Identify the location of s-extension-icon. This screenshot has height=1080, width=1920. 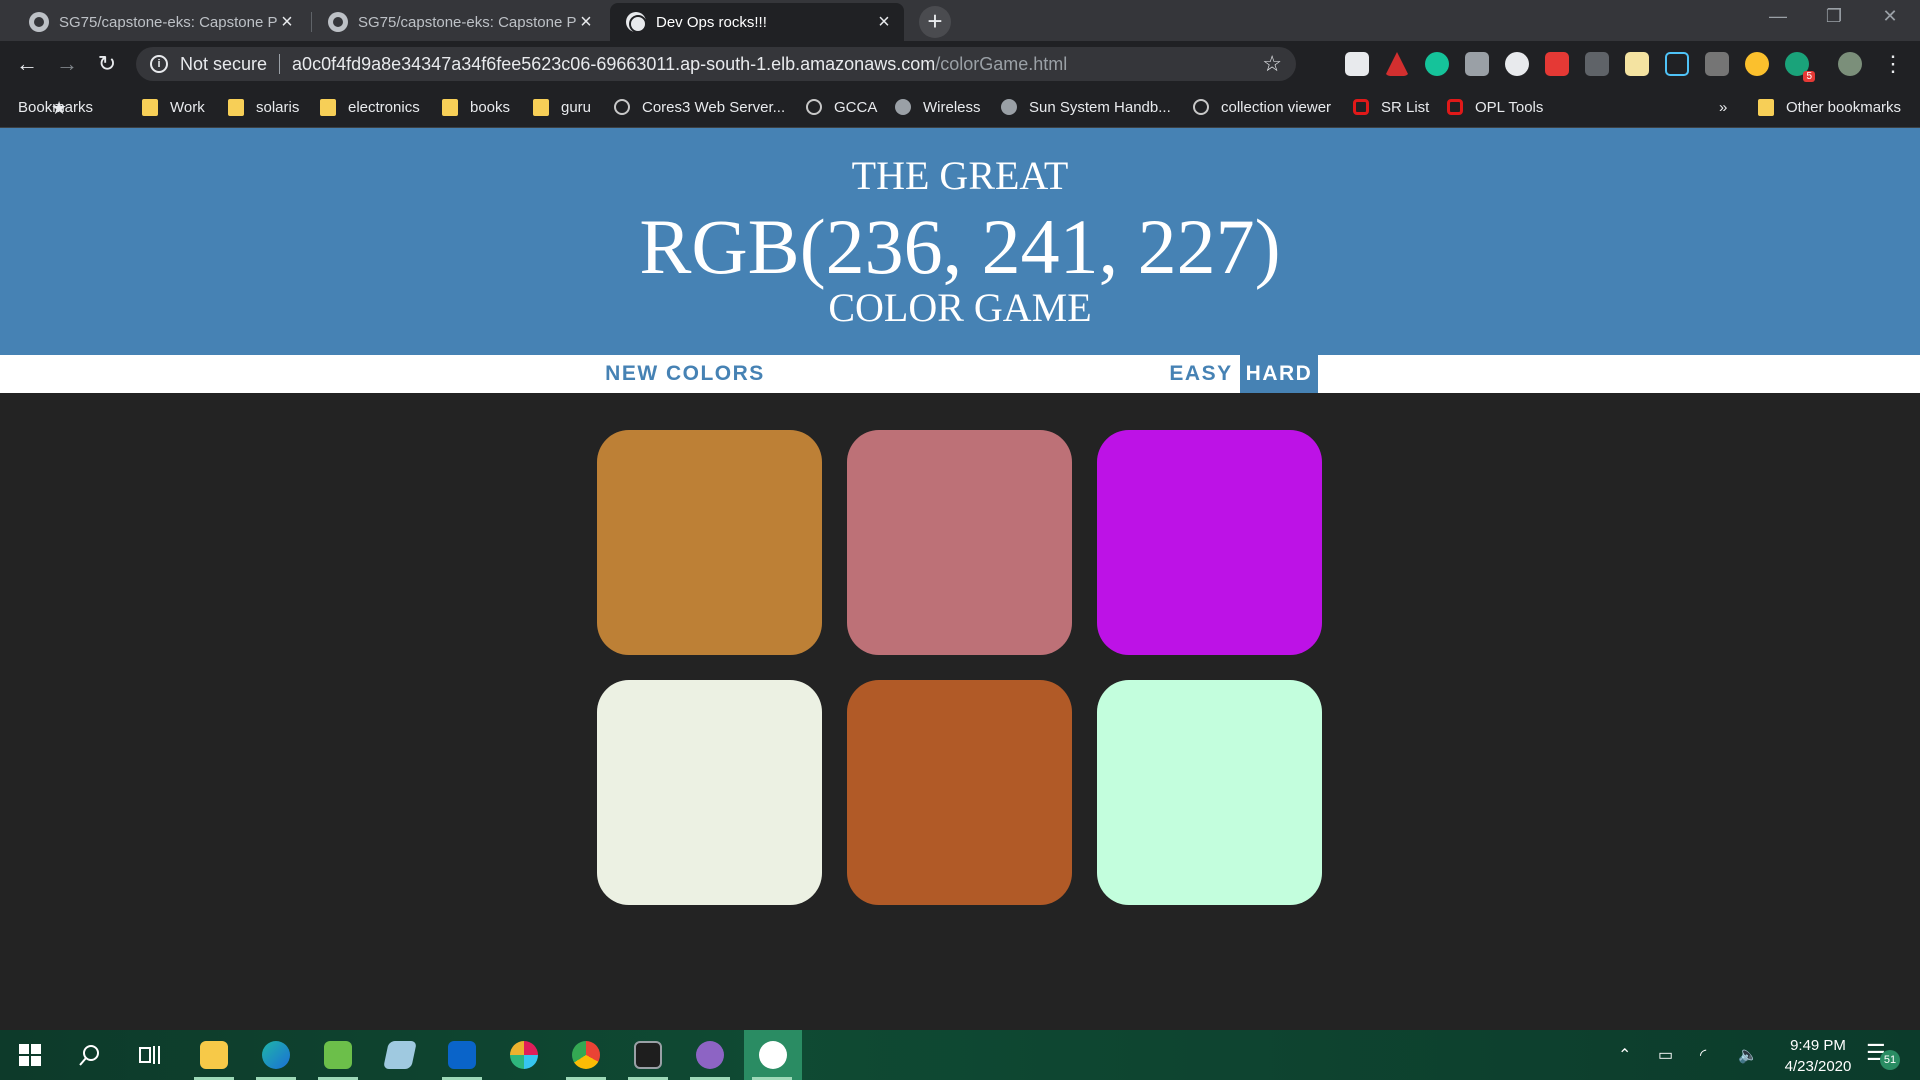
(1717, 64).